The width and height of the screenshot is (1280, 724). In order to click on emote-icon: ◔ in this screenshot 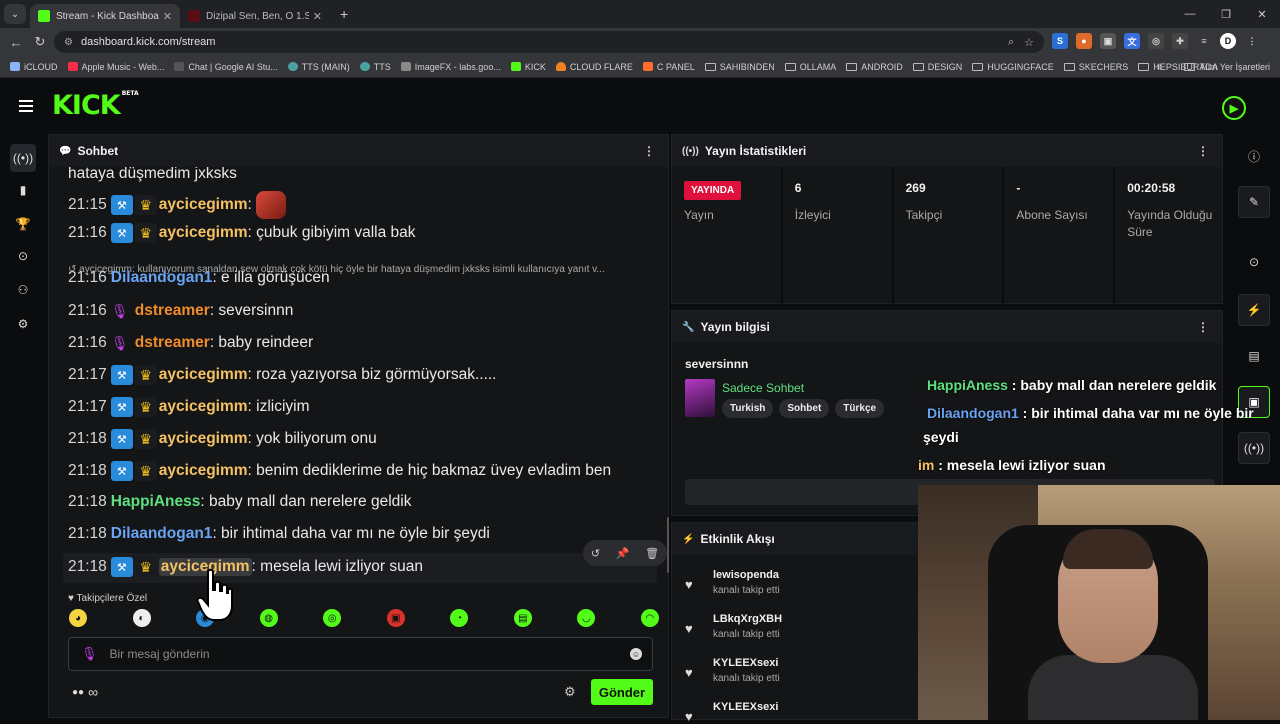, I will do `click(459, 618)`.